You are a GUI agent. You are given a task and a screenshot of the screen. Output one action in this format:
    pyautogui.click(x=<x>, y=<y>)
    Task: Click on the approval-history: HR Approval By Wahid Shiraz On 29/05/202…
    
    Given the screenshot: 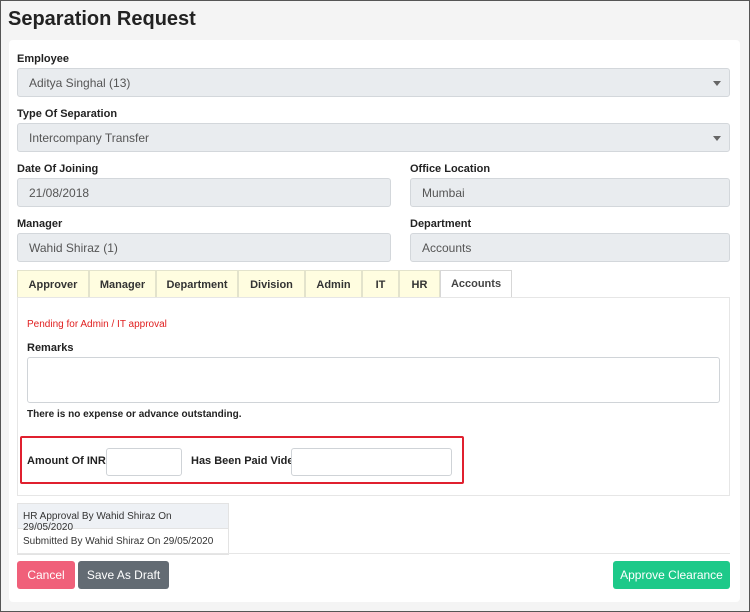 What is the action you would take?
    pyautogui.click(x=123, y=529)
    